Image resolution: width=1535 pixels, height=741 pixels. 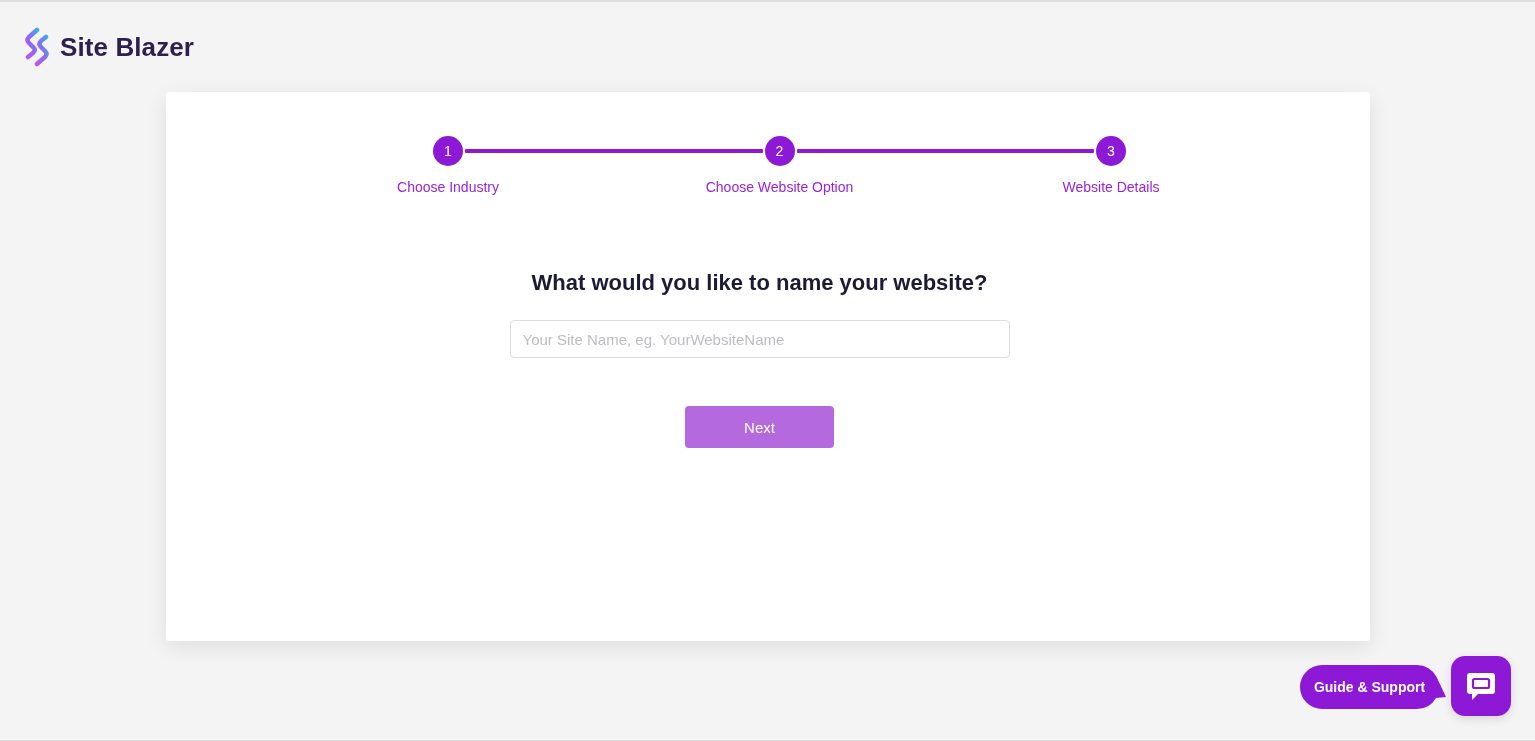 What do you see at coordinates (37, 47) in the screenshot?
I see `logo-icon` at bounding box center [37, 47].